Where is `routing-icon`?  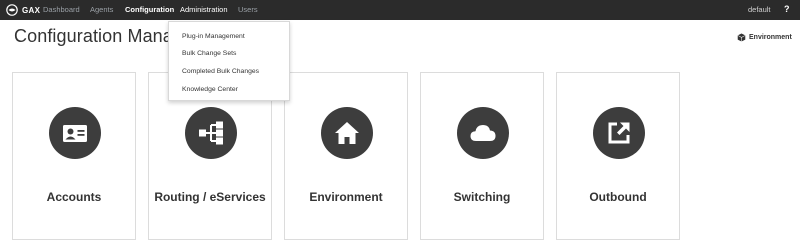 routing-icon is located at coordinates (211, 133).